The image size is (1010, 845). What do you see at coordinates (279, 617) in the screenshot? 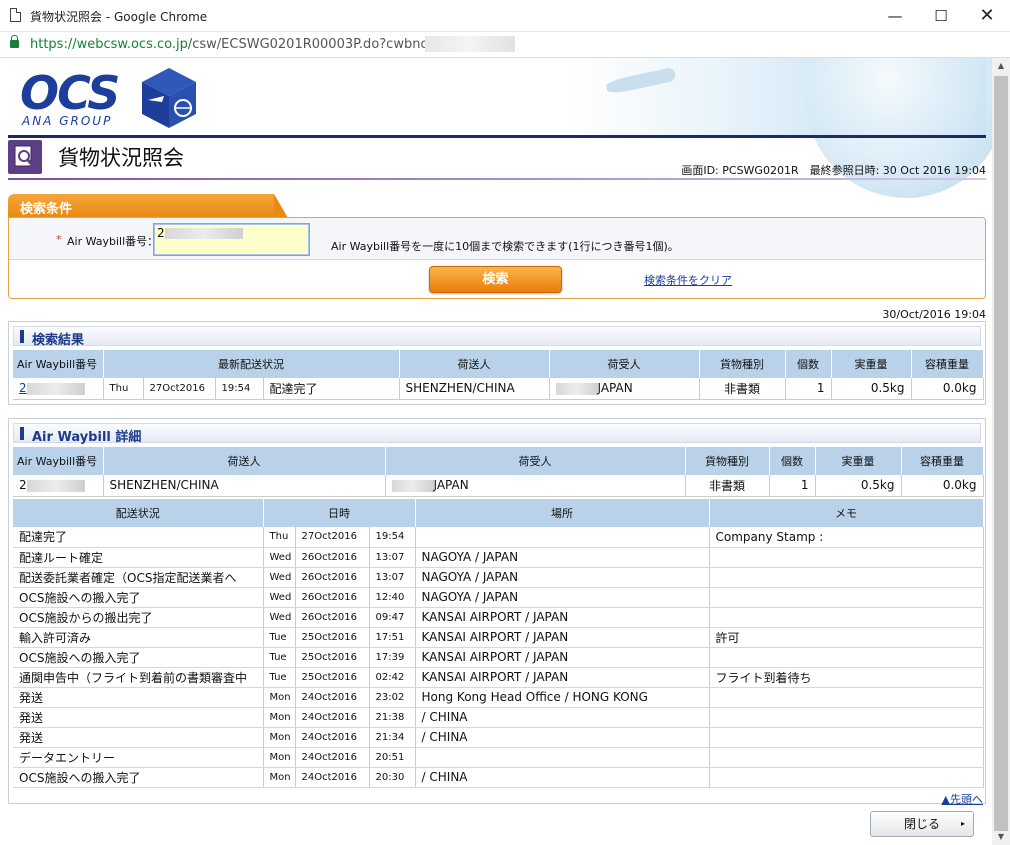
I see `history-day-cell: Wed` at bounding box center [279, 617].